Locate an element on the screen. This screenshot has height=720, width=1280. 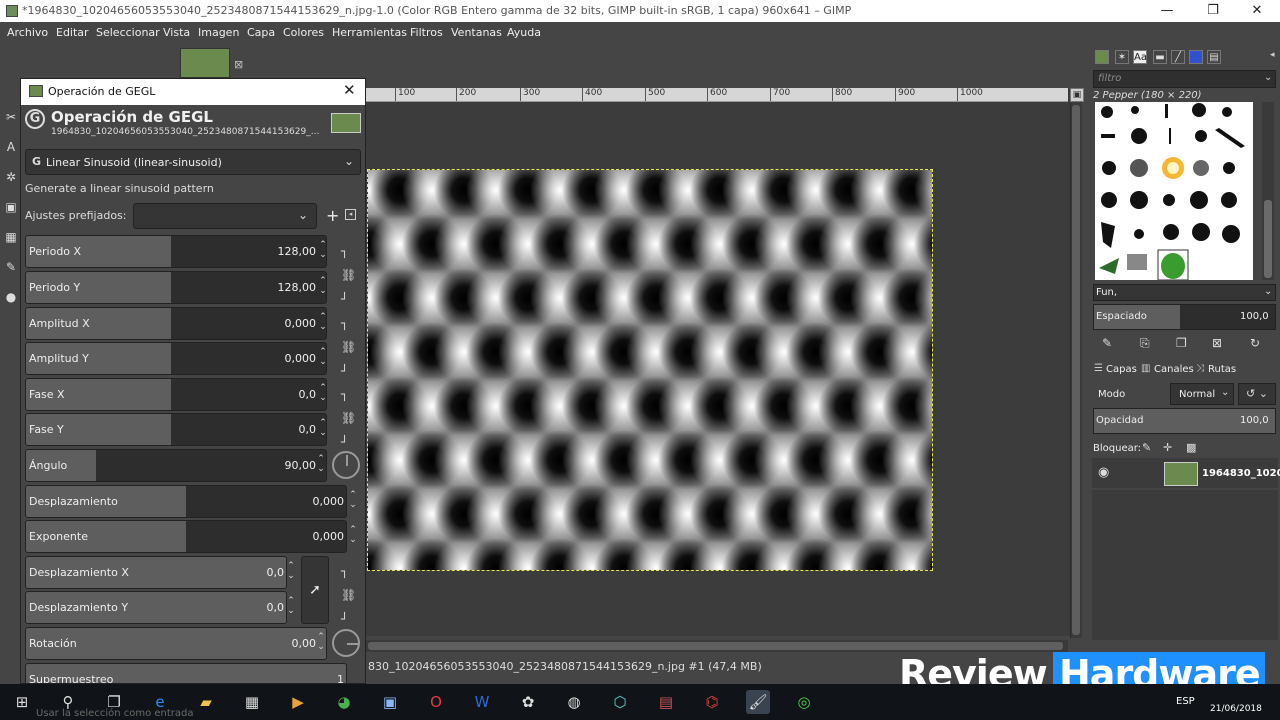
menu-filtros: Filtros is located at coordinates (426, 32).